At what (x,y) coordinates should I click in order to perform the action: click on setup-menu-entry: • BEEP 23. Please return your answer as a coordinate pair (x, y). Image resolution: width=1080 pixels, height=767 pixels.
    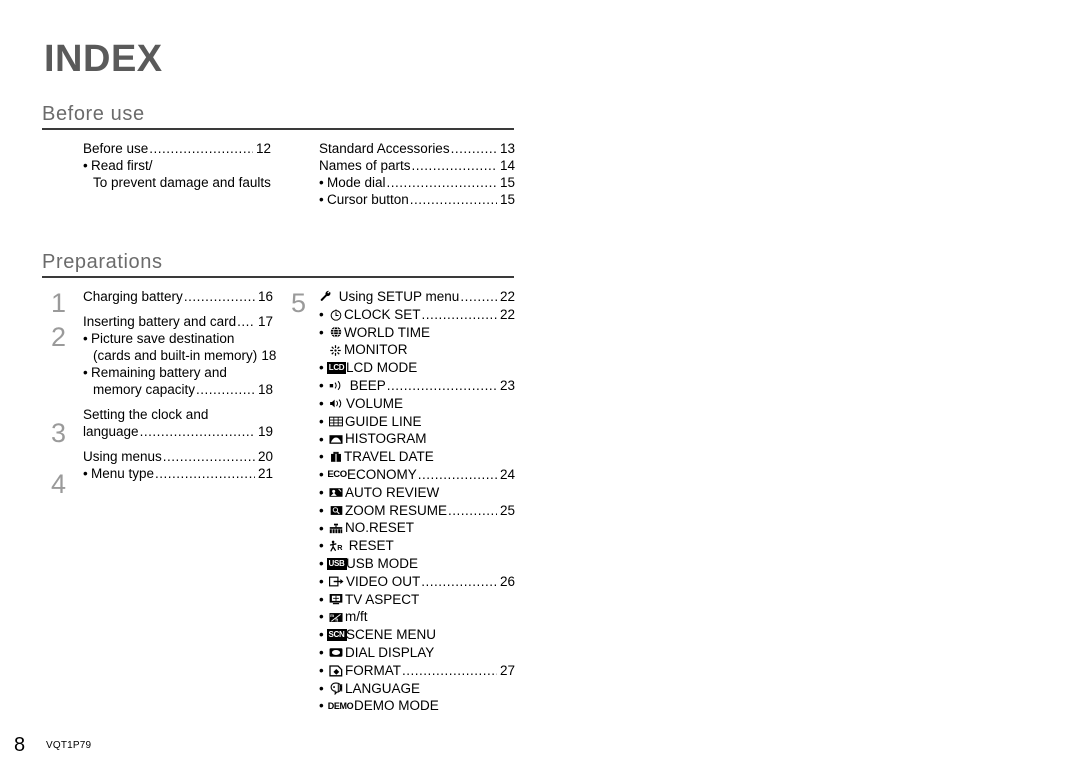
    Looking at the image, I should click on (417, 386).